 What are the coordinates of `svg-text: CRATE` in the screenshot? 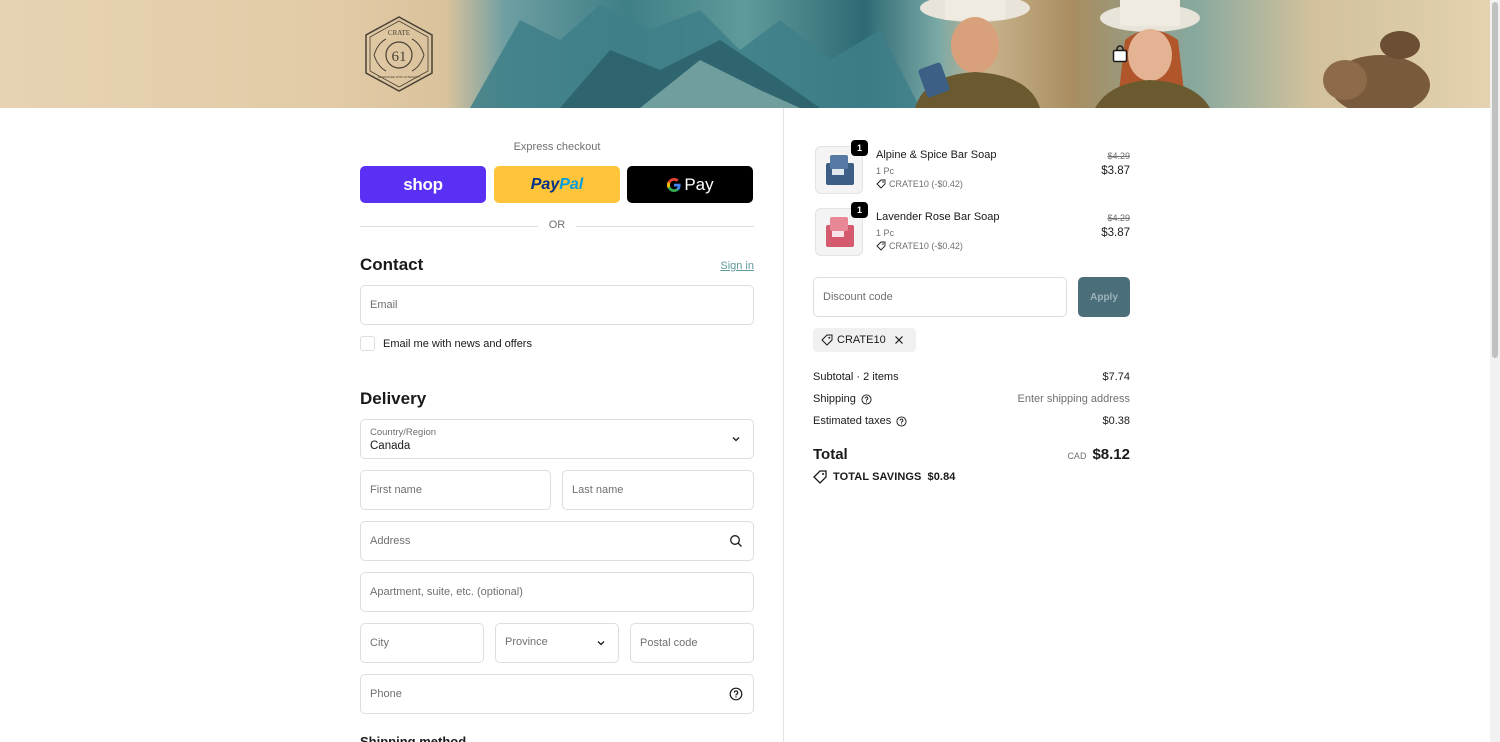 It's located at (399, 33).